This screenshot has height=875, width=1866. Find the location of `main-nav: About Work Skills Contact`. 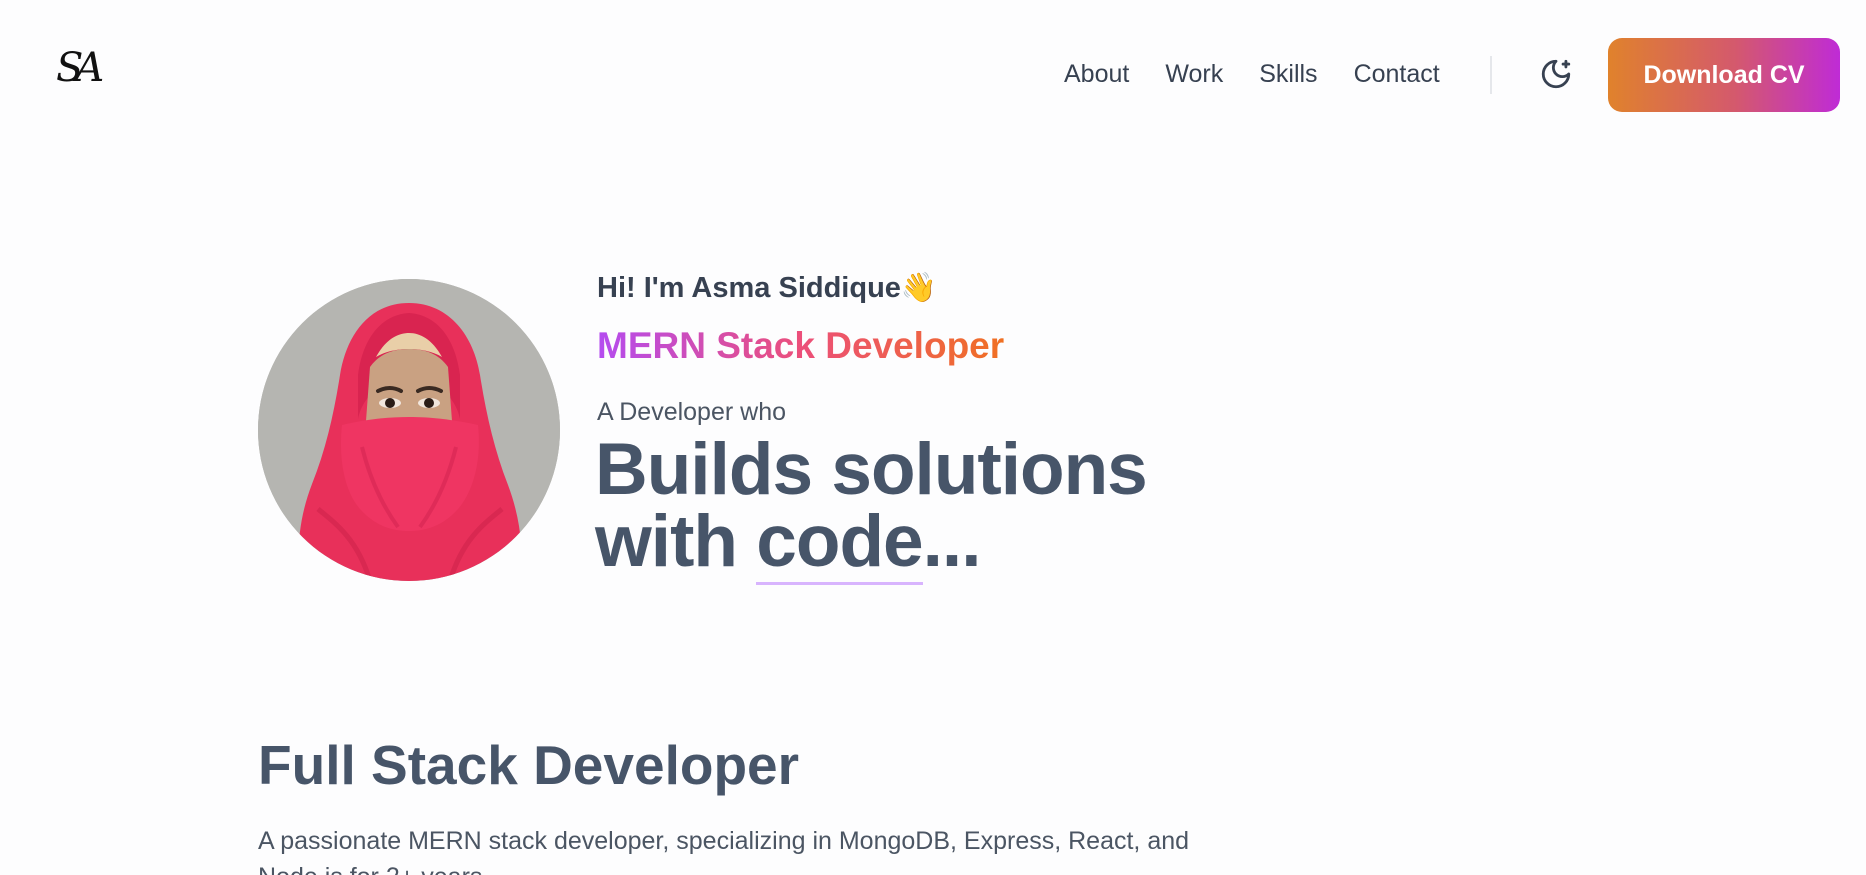

main-nav: About Work Skills Contact is located at coordinates (1252, 74).